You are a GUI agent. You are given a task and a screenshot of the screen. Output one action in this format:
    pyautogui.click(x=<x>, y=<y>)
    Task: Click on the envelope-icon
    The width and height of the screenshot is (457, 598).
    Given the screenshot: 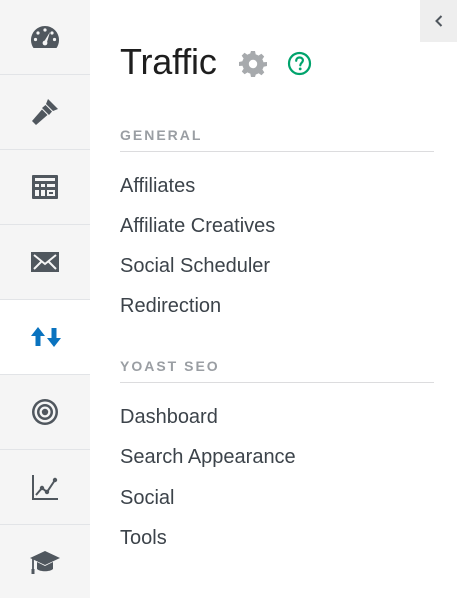 What is the action you would take?
    pyautogui.click(x=45, y=262)
    